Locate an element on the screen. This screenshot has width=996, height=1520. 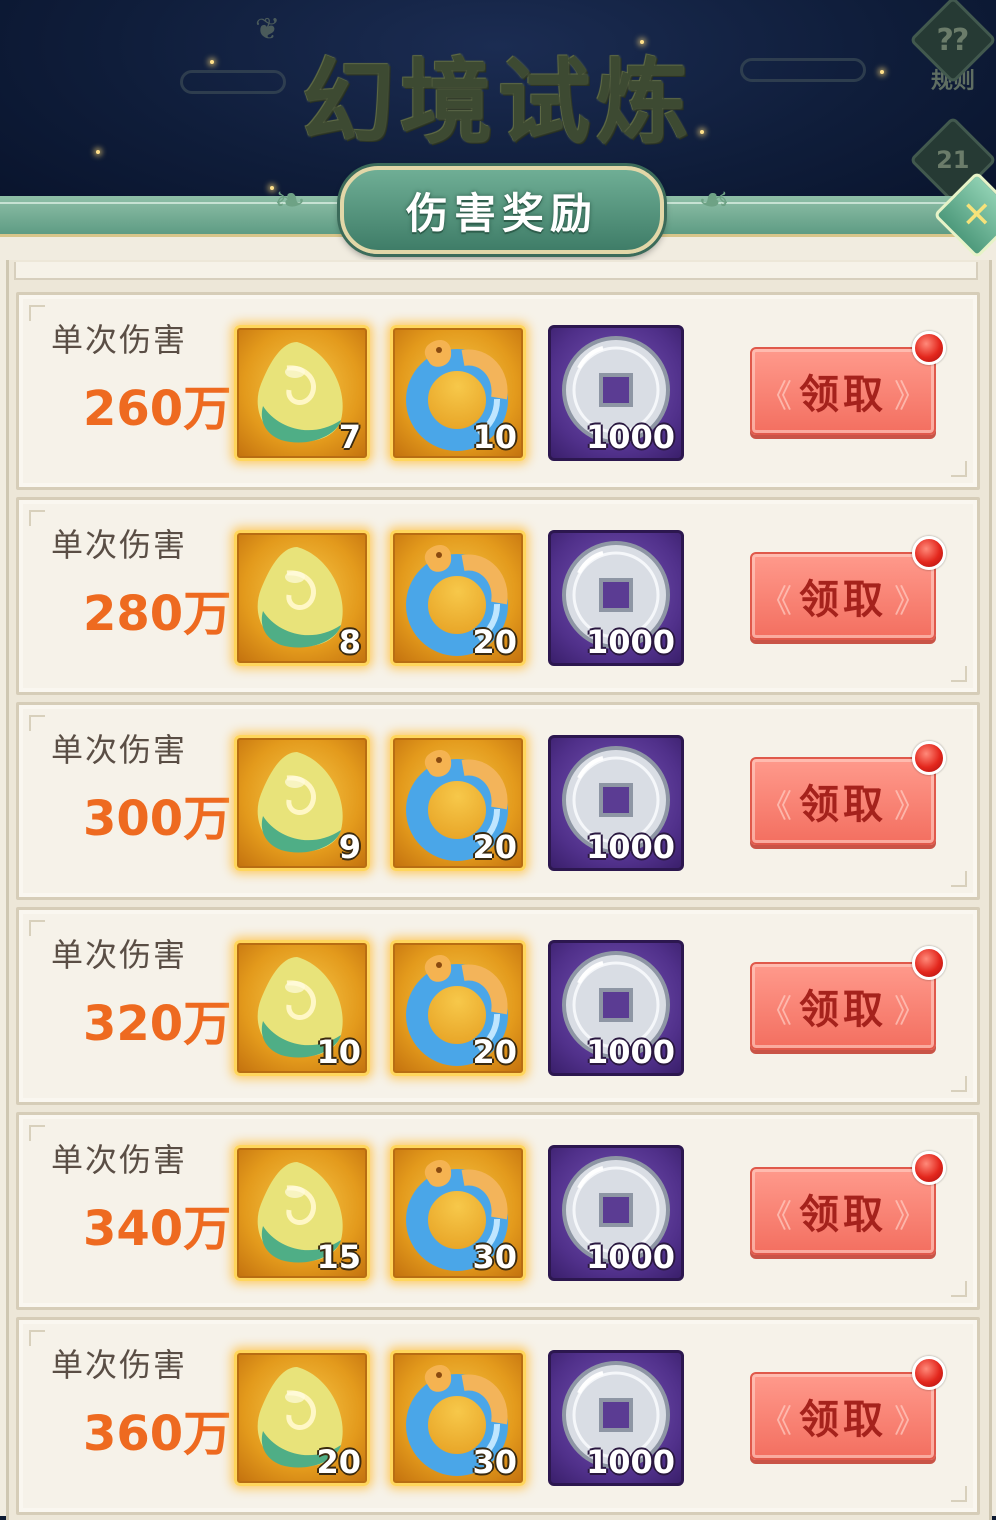
item-count: 9 is located at coordinates (349, 847).